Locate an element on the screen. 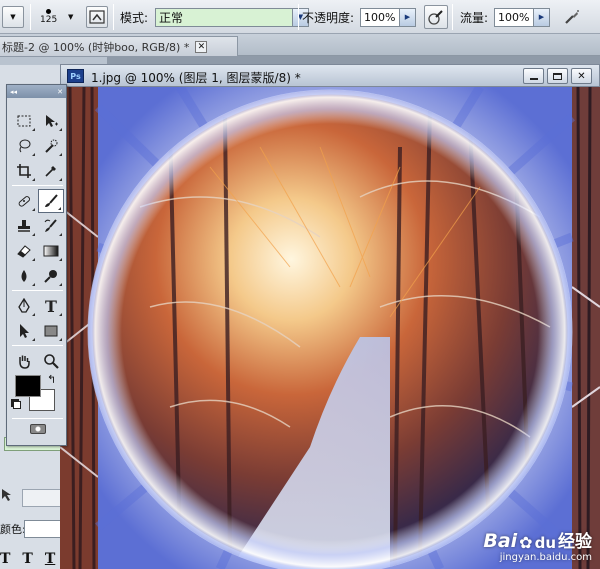 This screenshot has height=569, width=600. tablet-pressure-icon is located at coordinates (435, 17).